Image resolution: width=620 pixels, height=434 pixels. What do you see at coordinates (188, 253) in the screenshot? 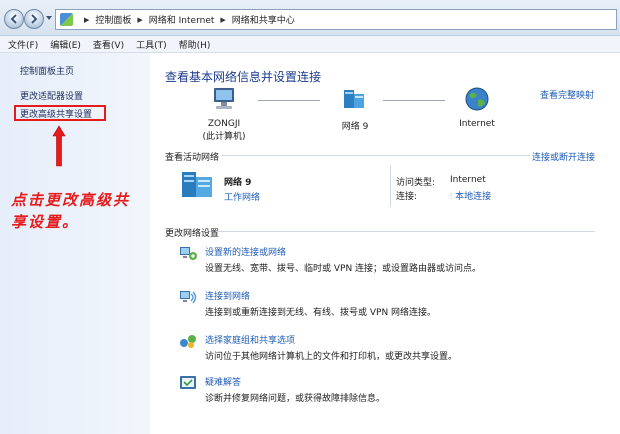
I see `new-connection-icon` at bounding box center [188, 253].